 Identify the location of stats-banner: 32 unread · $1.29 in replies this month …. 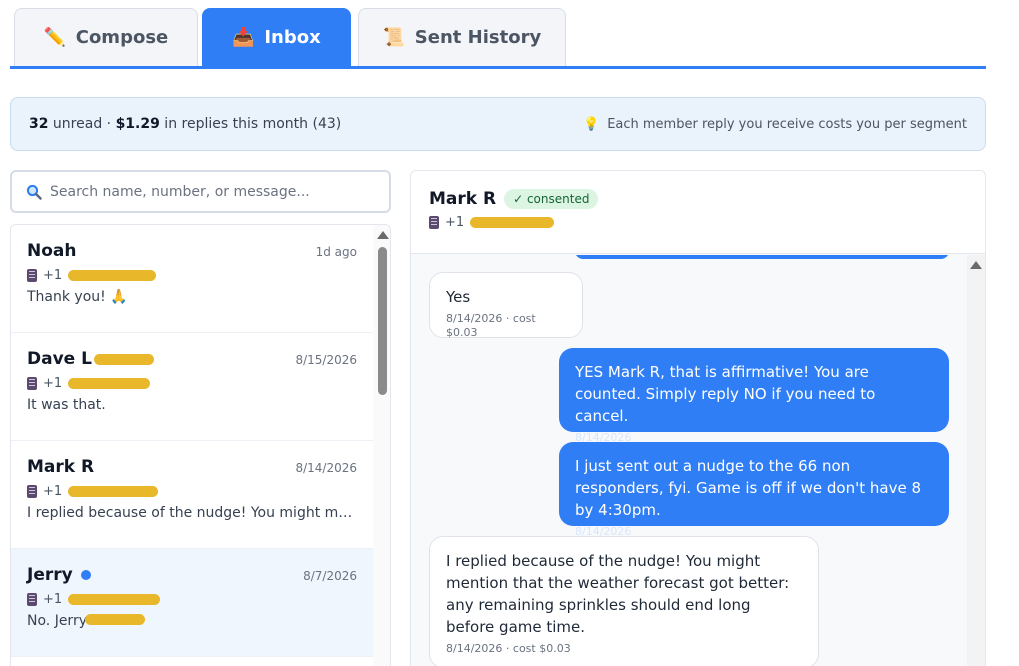
(498, 124).